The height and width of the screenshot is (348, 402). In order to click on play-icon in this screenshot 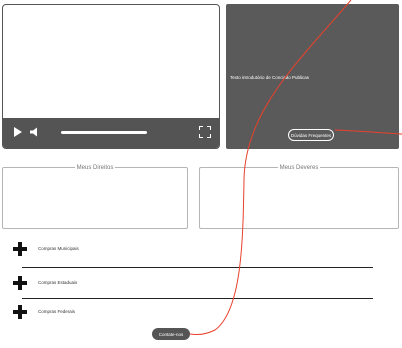, I will do `click(18, 132)`.